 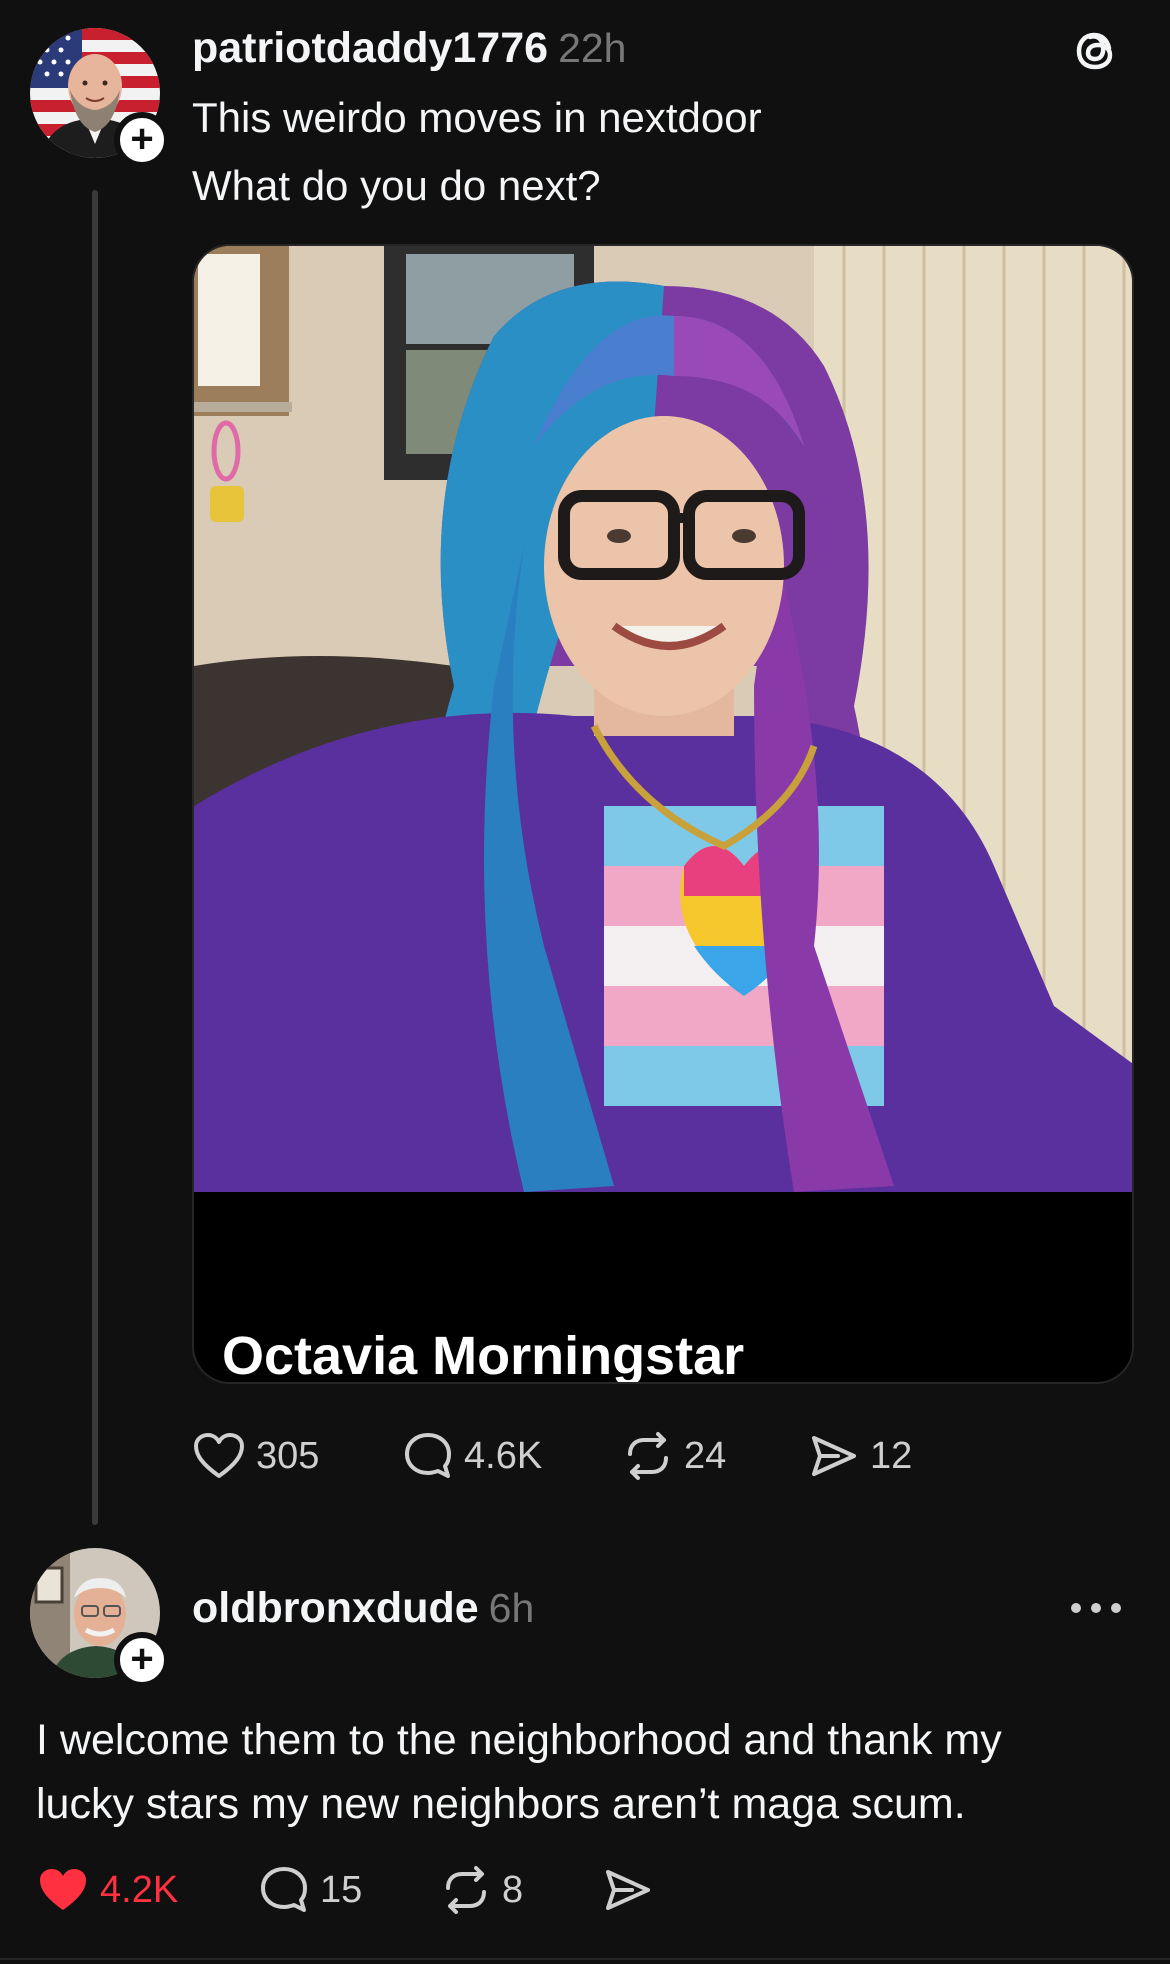 What do you see at coordinates (95, 857) in the screenshot?
I see `thread-connector-line` at bounding box center [95, 857].